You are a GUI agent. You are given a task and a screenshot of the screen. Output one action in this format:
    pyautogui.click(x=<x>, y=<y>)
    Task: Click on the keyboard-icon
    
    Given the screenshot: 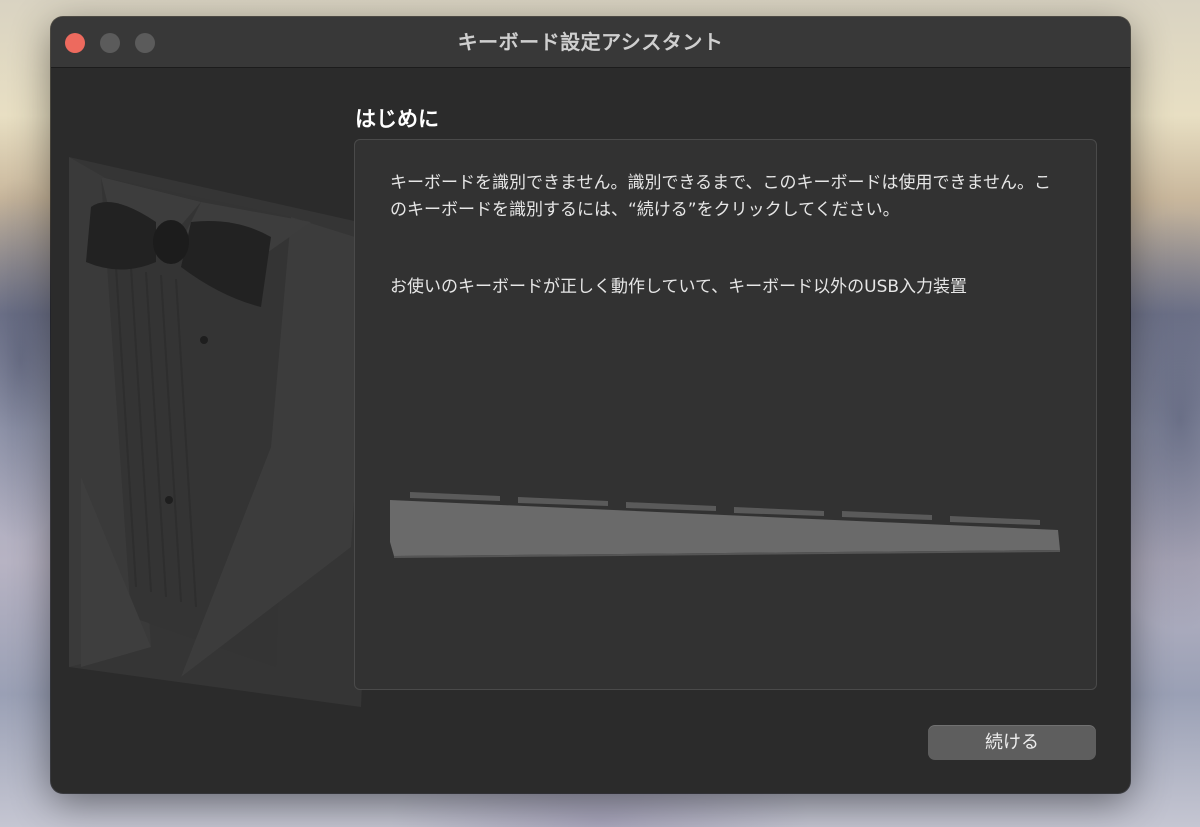 What is the action you would take?
    pyautogui.click(x=725, y=525)
    